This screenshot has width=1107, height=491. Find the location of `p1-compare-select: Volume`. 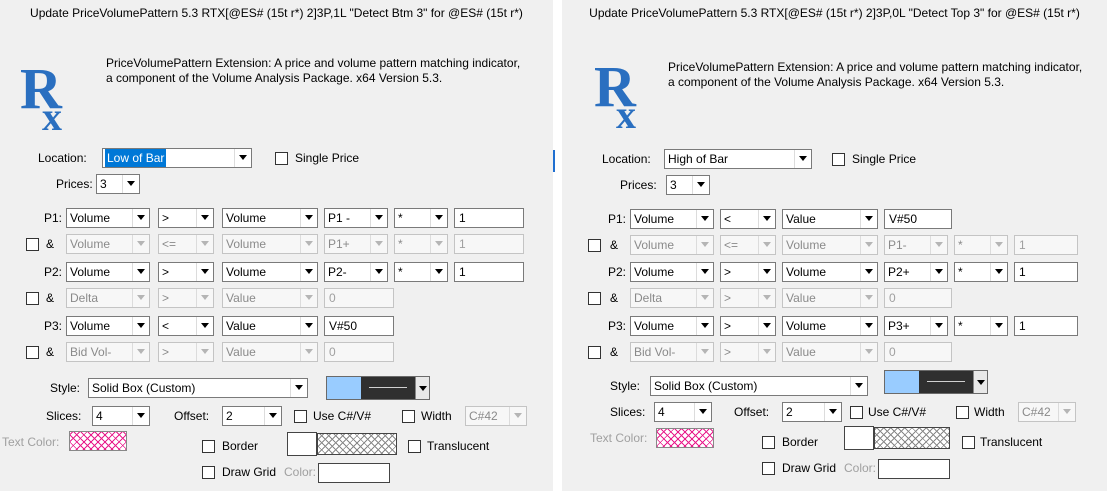

p1-compare-select: Volume is located at coordinates (270, 218).